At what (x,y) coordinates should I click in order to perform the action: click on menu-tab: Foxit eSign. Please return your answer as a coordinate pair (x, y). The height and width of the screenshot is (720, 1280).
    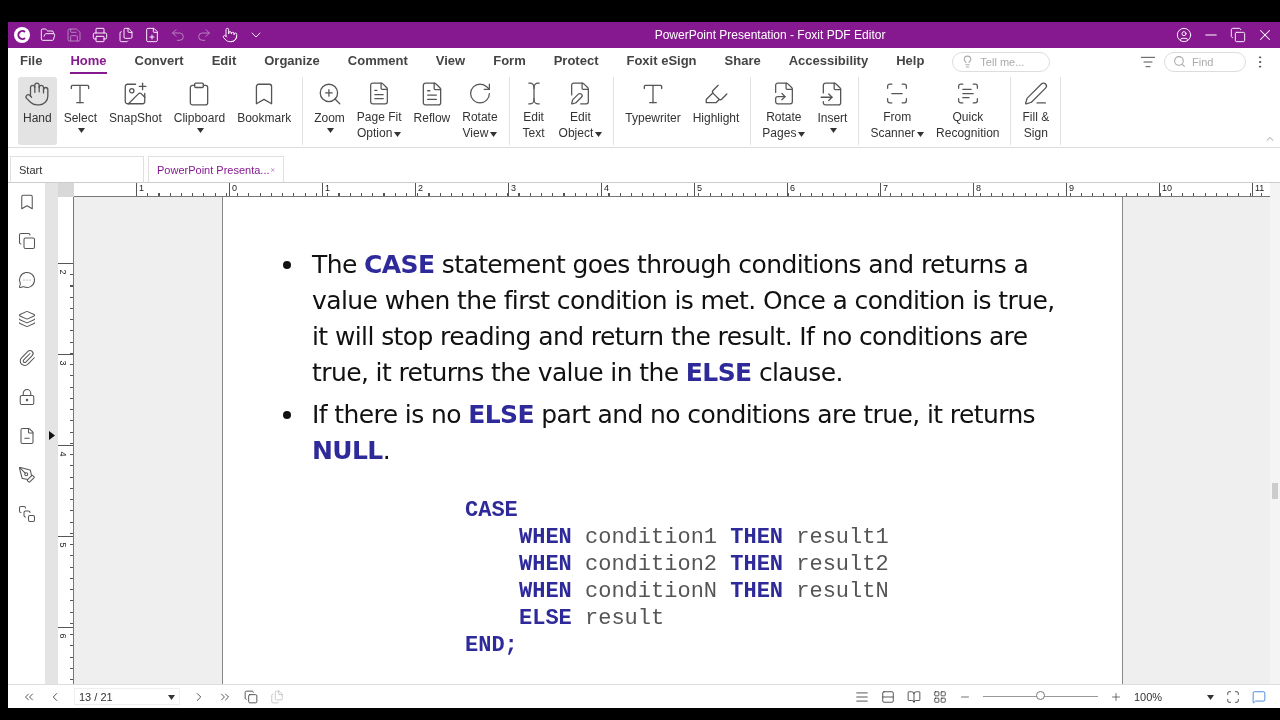
    Looking at the image, I should click on (661, 61).